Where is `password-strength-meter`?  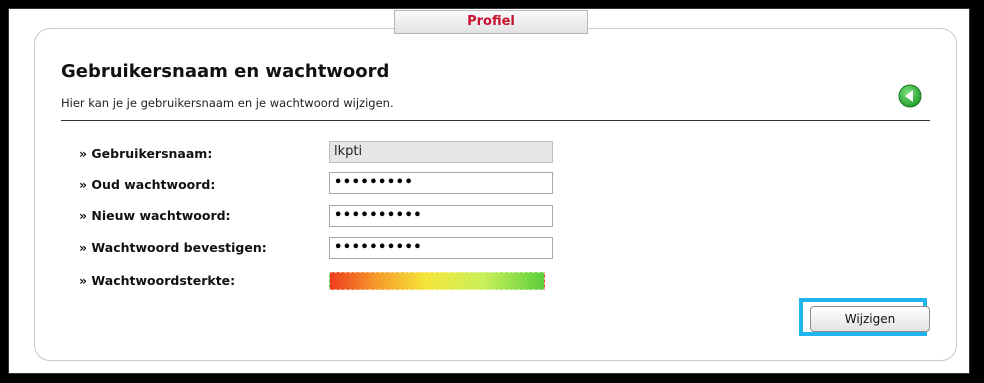
password-strength-meter is located at coordinates (437, 281).